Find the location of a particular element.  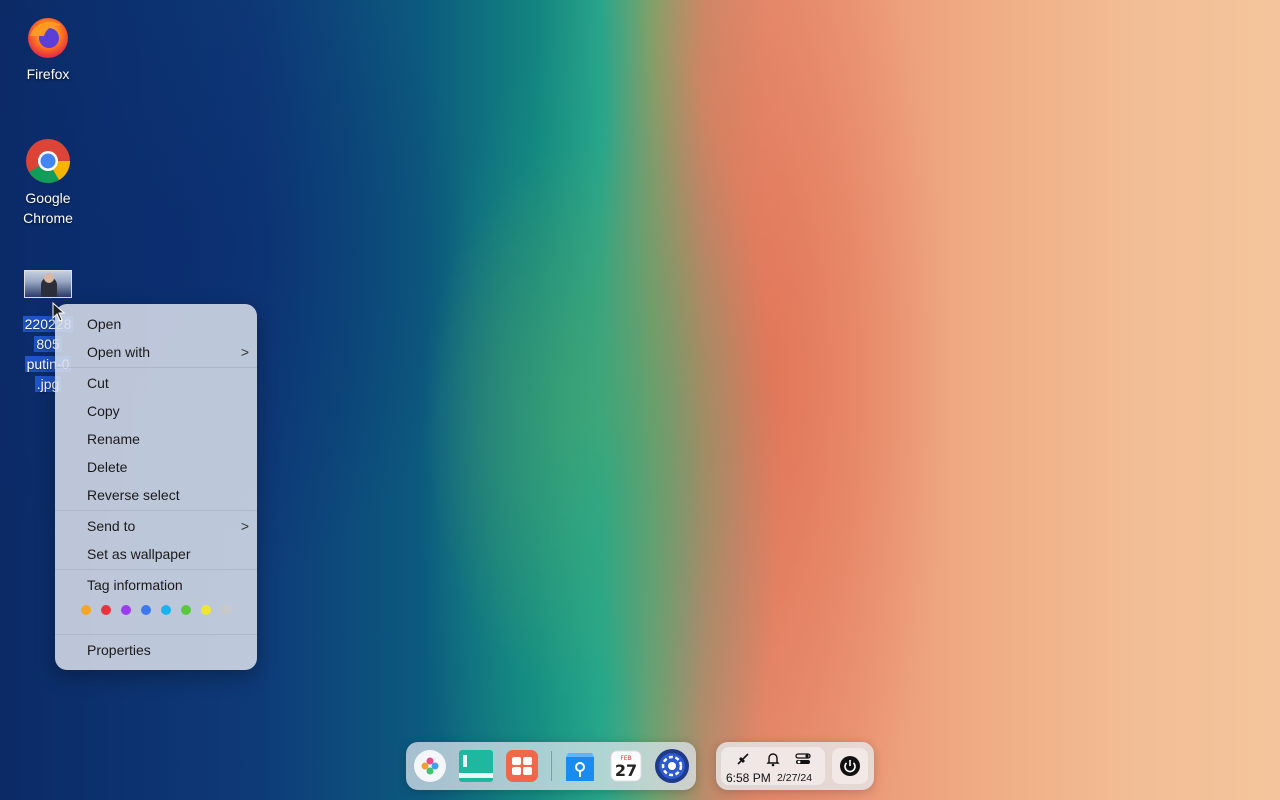

clock-date: 2/27/24 is located at coordinates (795, 778).